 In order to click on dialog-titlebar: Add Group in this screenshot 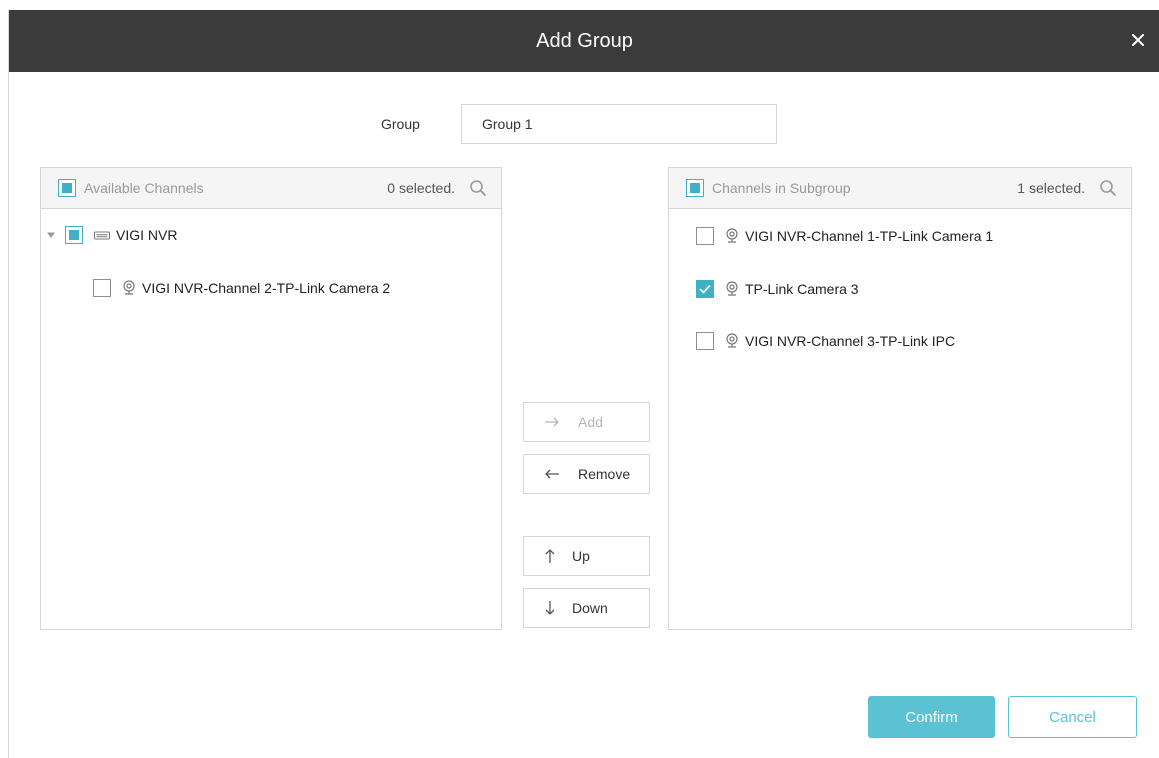, I will do `click(584, 41)`.